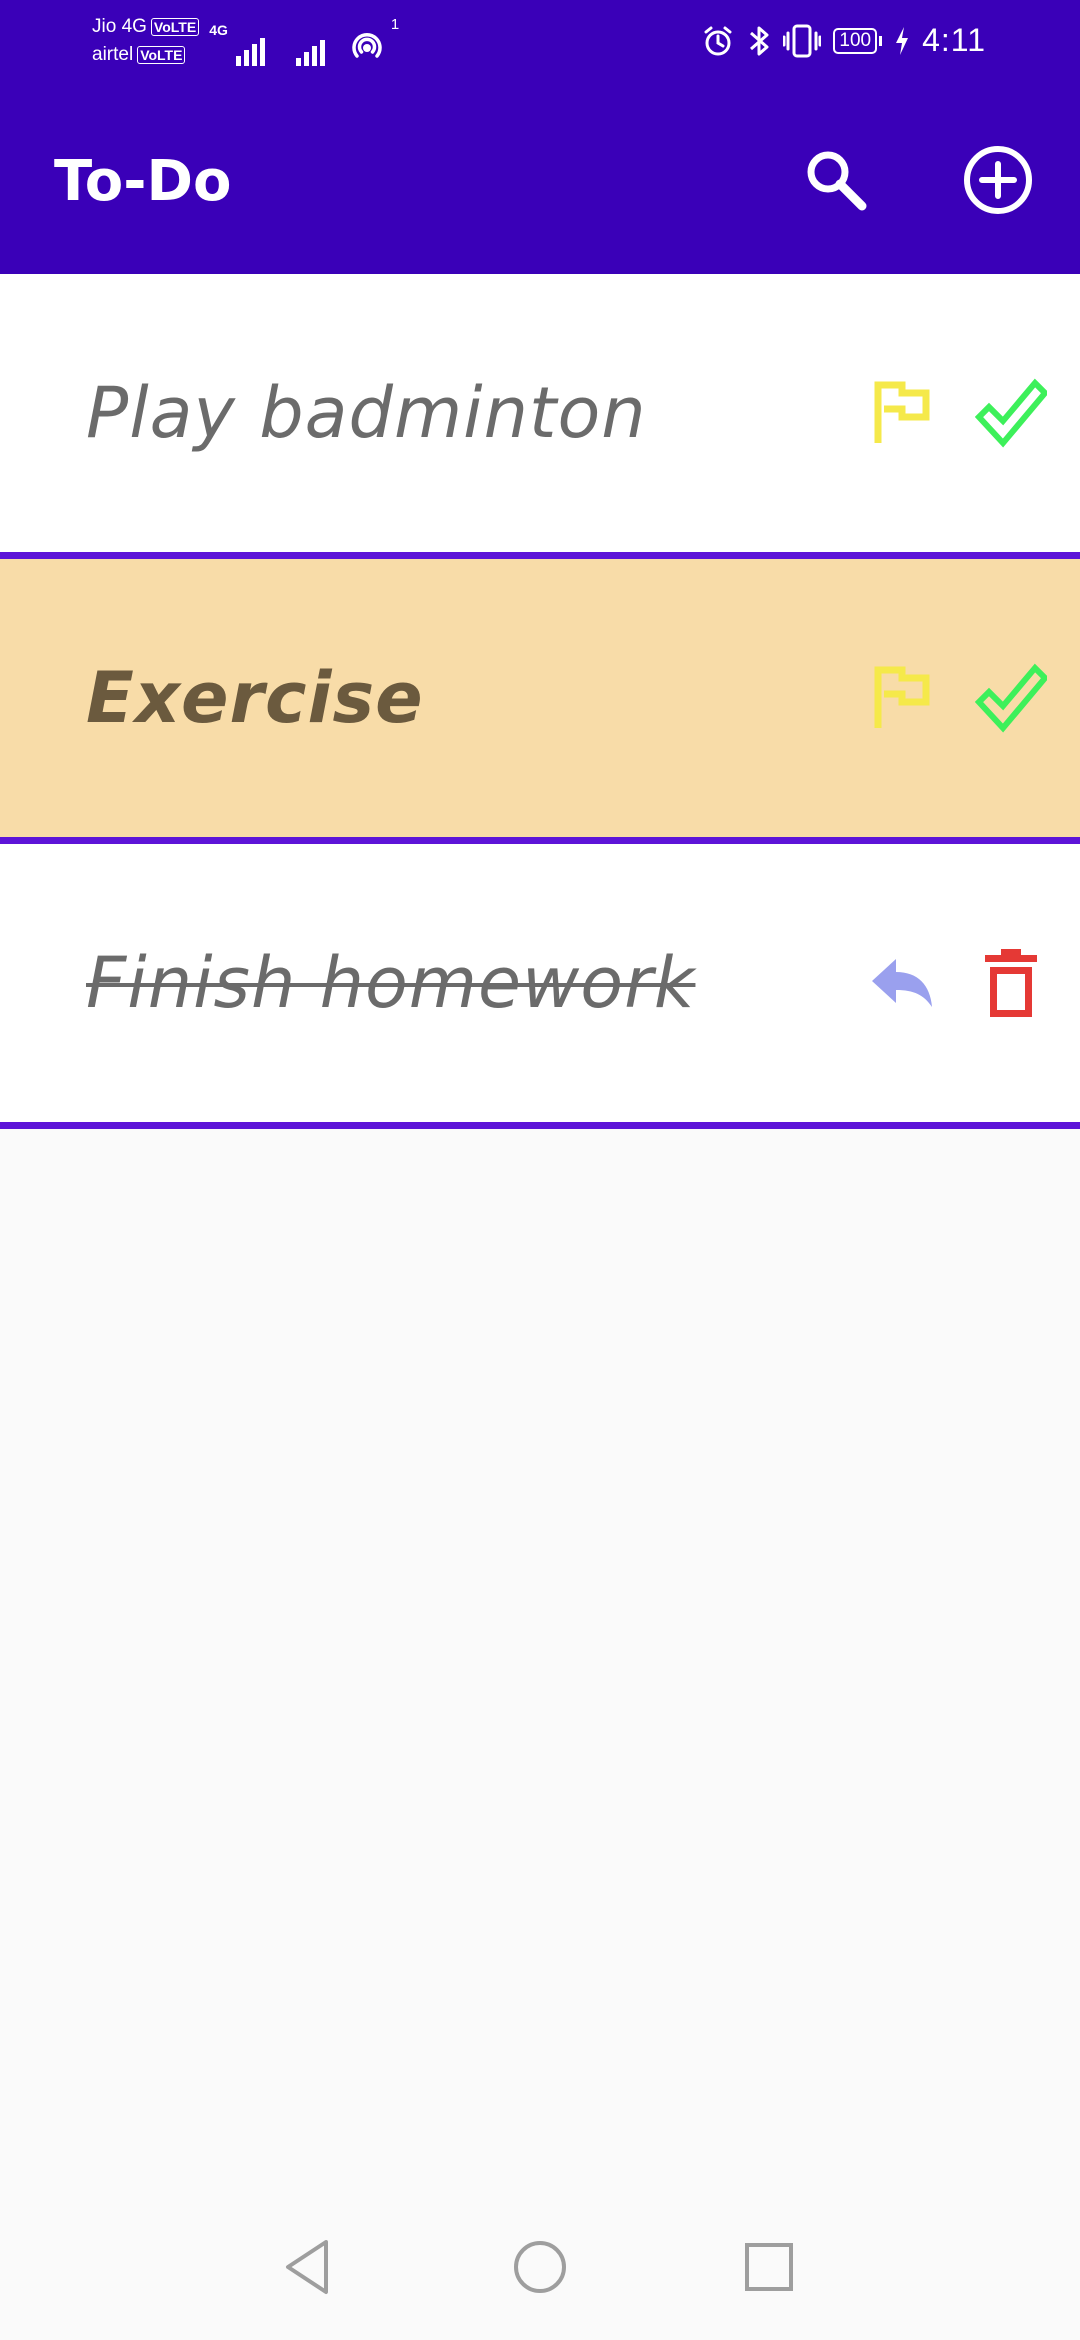 Image resolution: width=1080 pixels, height=2340 pixels. I want to click on charging-icon, so click(902, 40).